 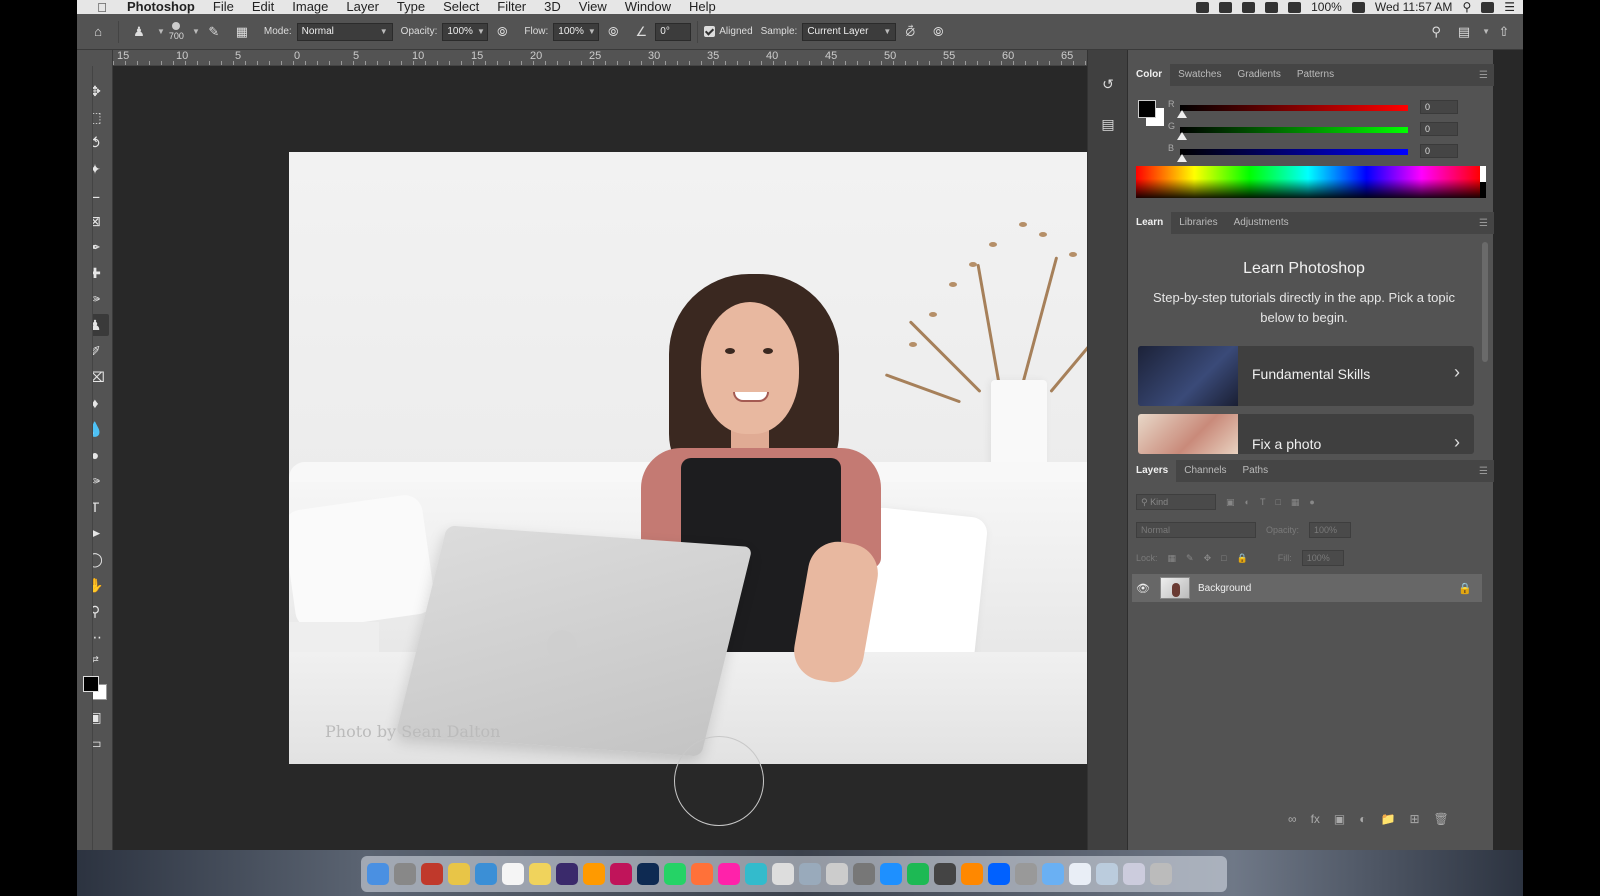 What do you see at coordinates (1182, 136) in the screenshot?
I see `green-knob` at bounding box center [1182, 136].